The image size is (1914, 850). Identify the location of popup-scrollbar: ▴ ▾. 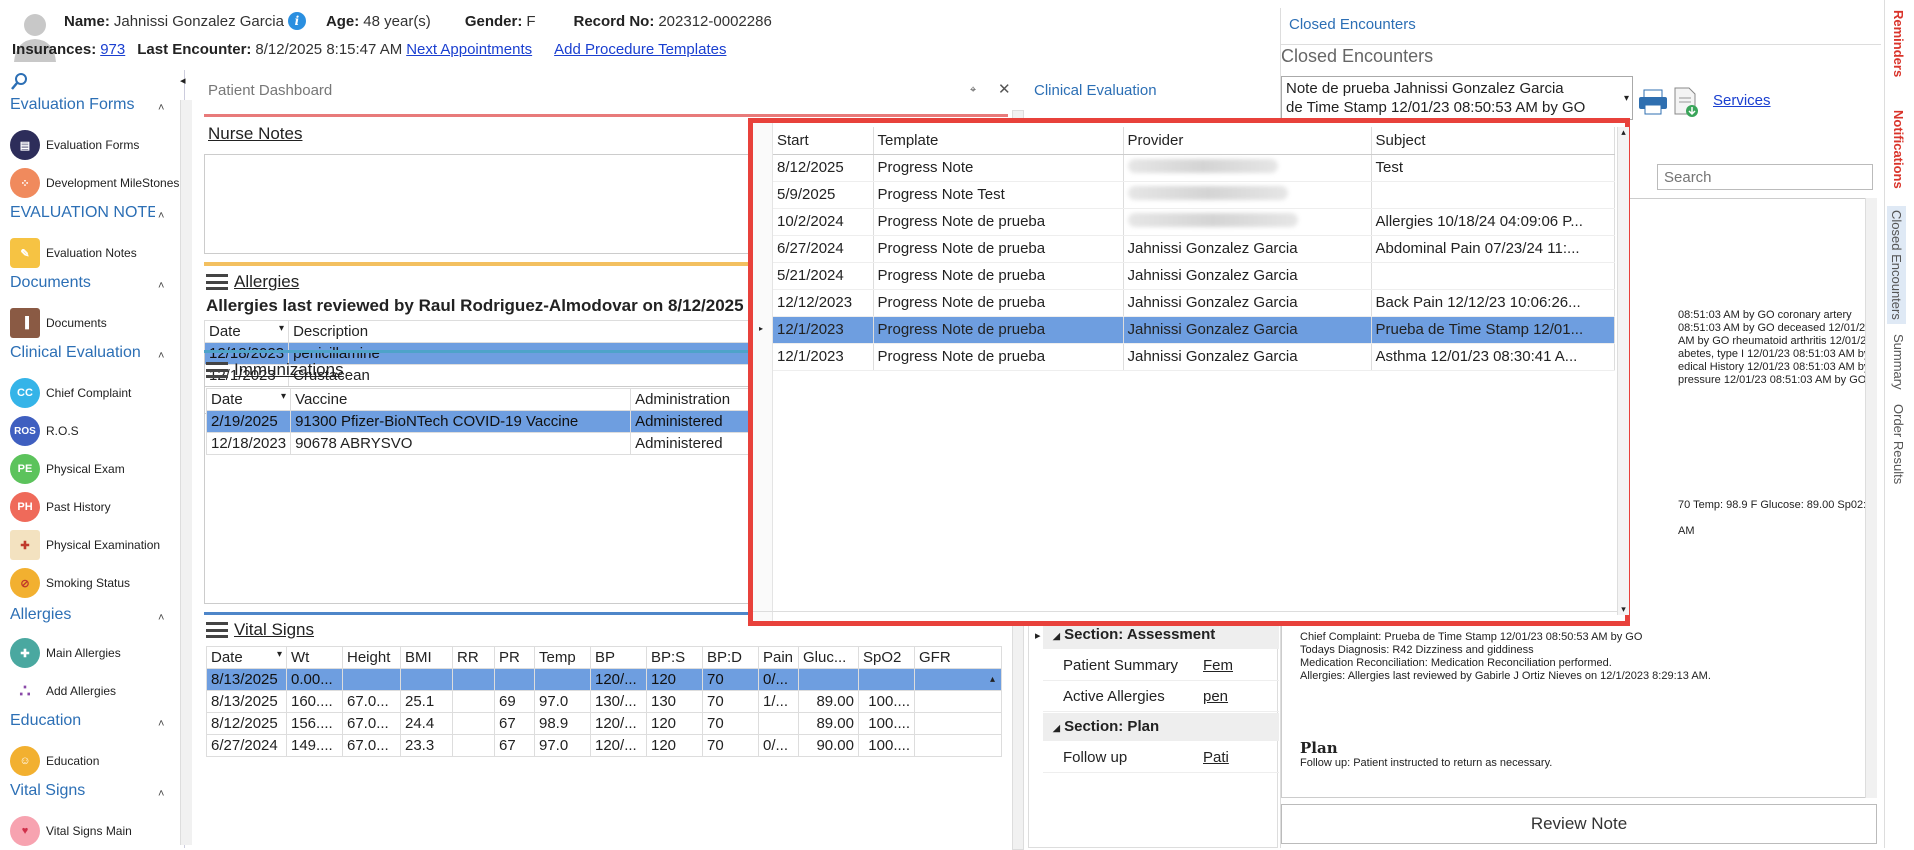
(1623, 371).